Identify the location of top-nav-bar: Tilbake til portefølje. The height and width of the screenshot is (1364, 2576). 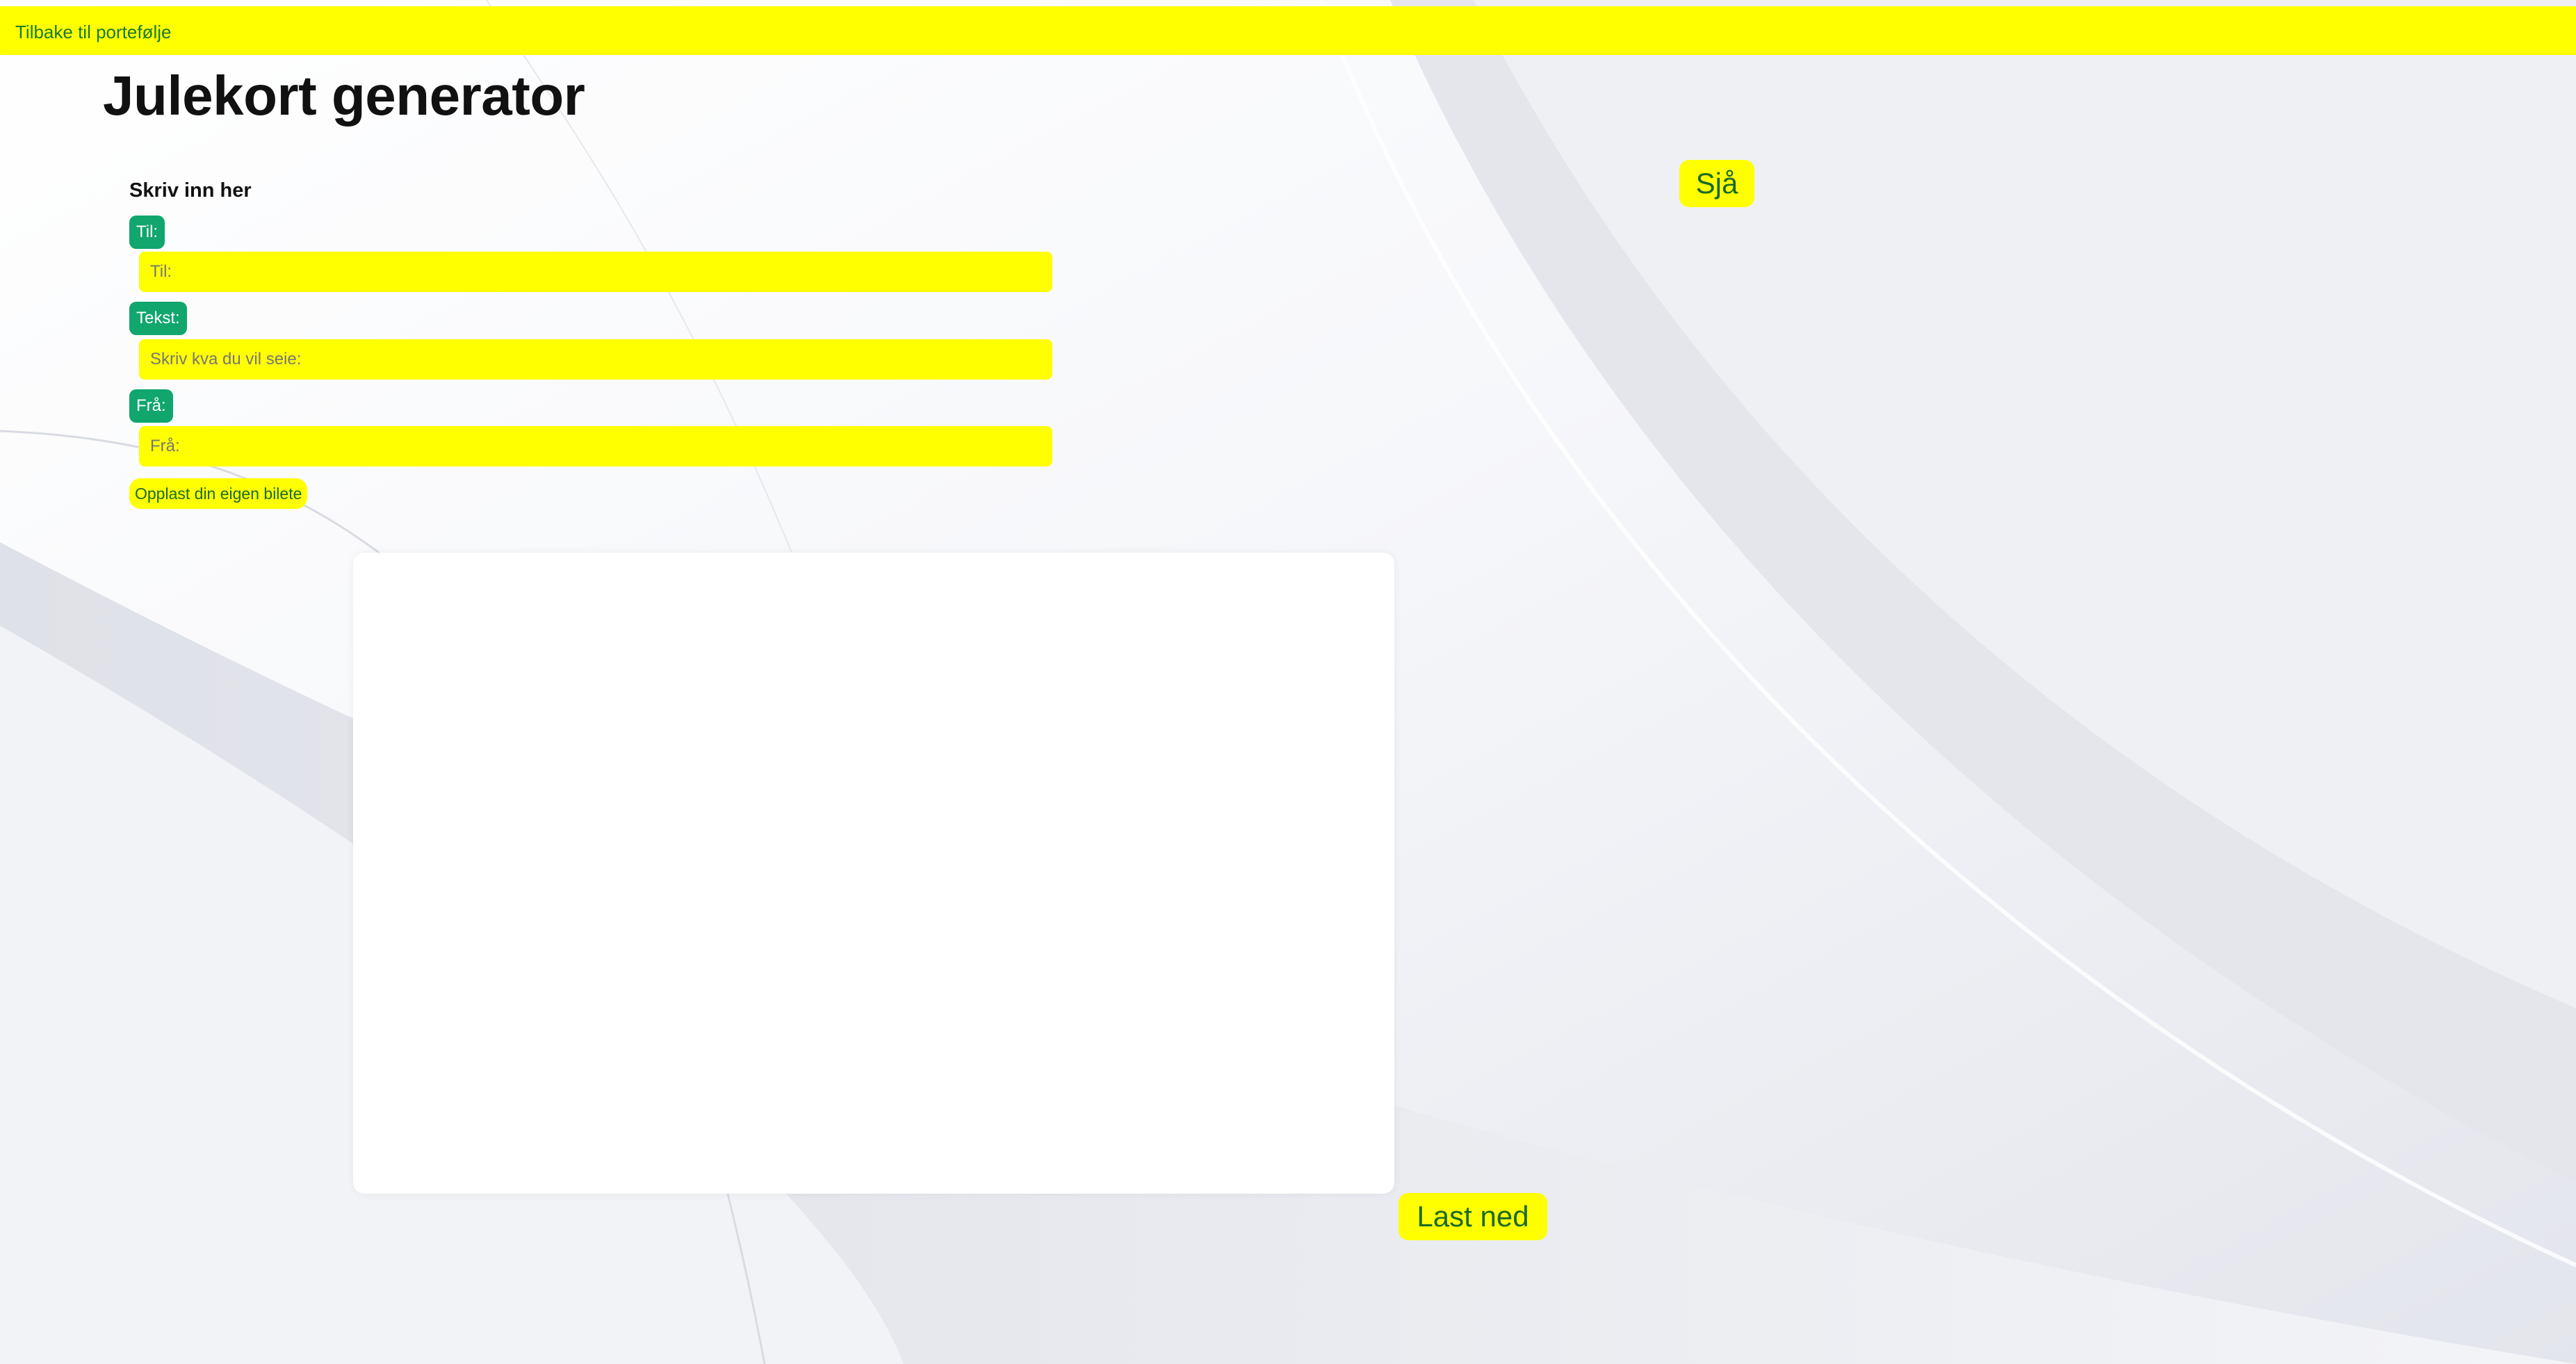
(1288, 30).